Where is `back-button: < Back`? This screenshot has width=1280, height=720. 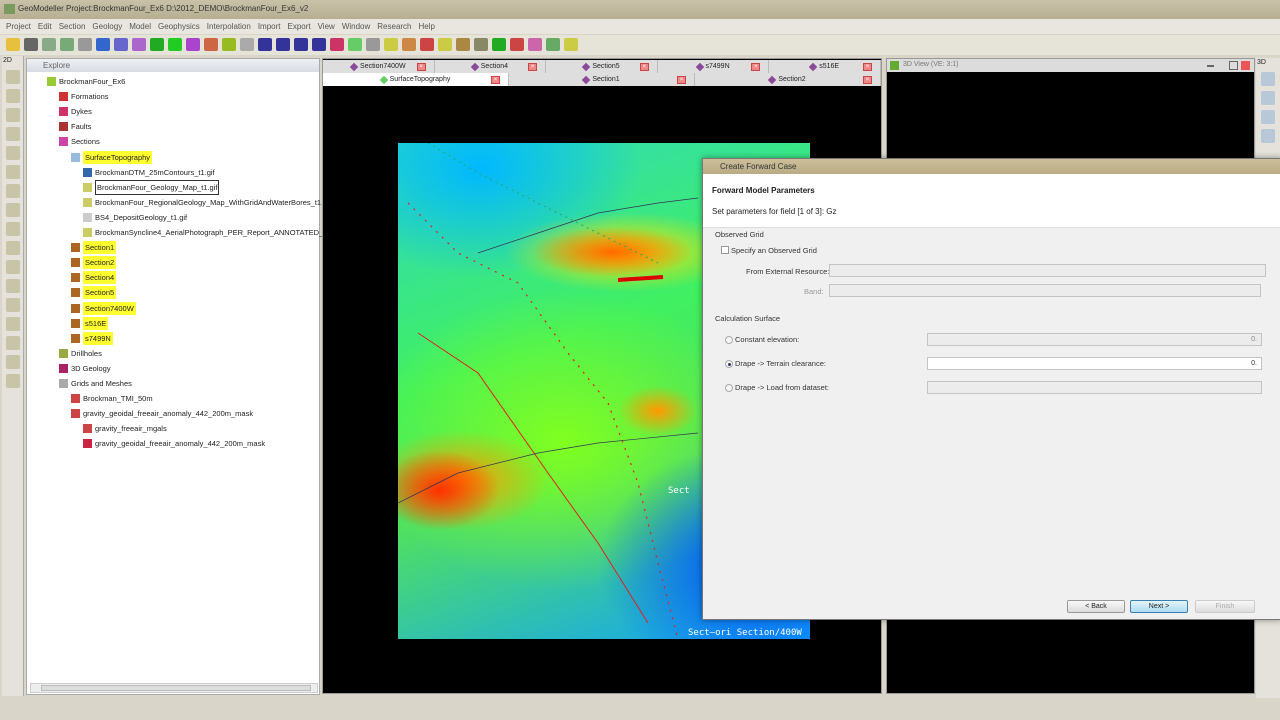 back-button: < Back is located at coordinates (1096, 606).